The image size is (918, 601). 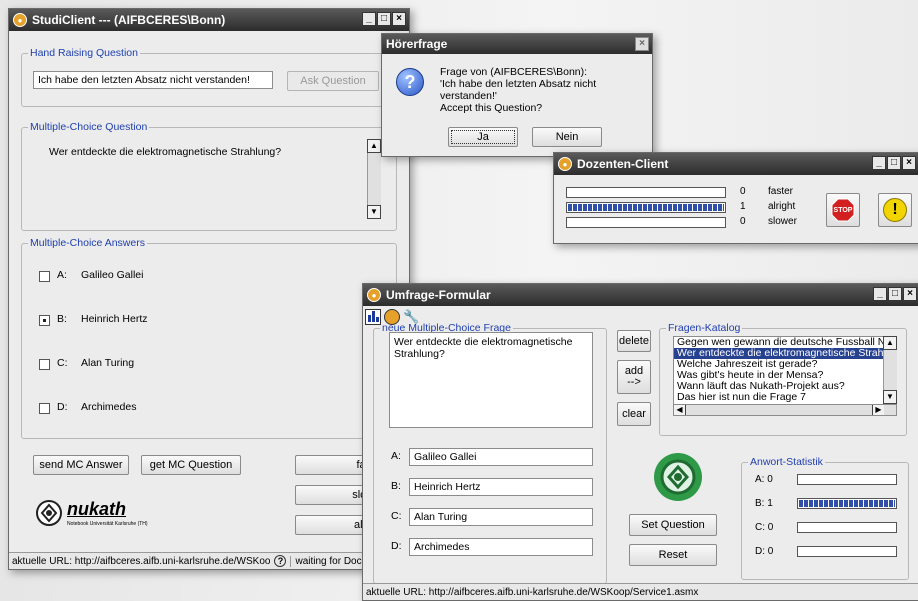 What do you see at coordinates (782, 206) in the screenshot?
I see `feedback-label: alright` at bounding box center [782, 206].